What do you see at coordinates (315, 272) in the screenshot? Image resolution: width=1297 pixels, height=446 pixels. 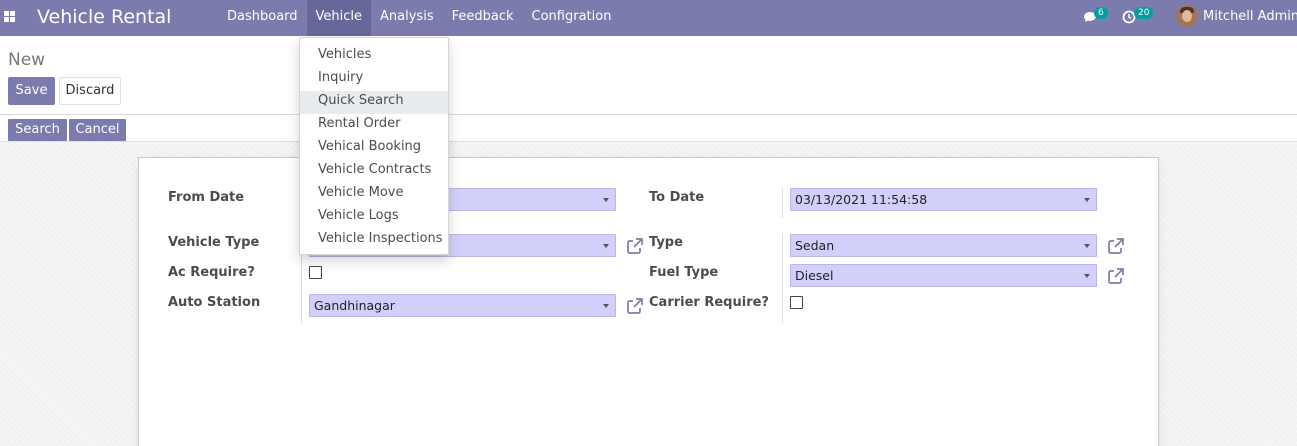 I see `ac-require-checkbox` at bounding box center [315, 272].